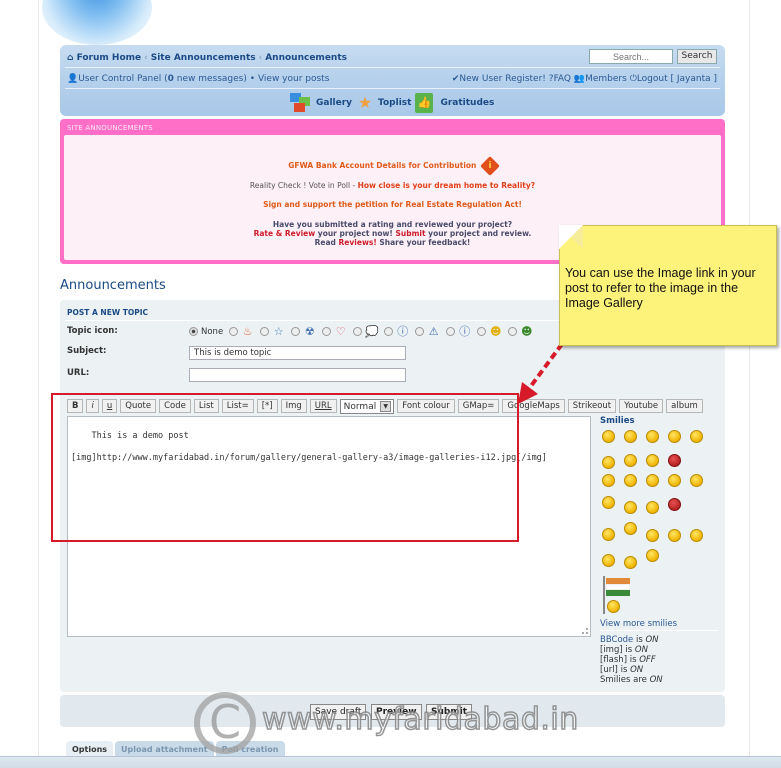 This screenshot has height=768, width=781. What do you see at coordinates (495, 331) in the screenshot?
I see `smiley-wink-icon: ☻` at bounding box center [495, 331].